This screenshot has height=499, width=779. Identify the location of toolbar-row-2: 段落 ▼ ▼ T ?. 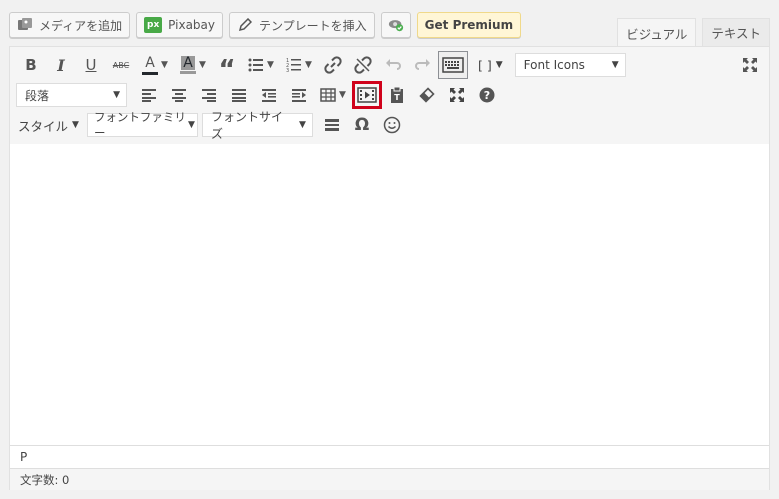
(259, 95).